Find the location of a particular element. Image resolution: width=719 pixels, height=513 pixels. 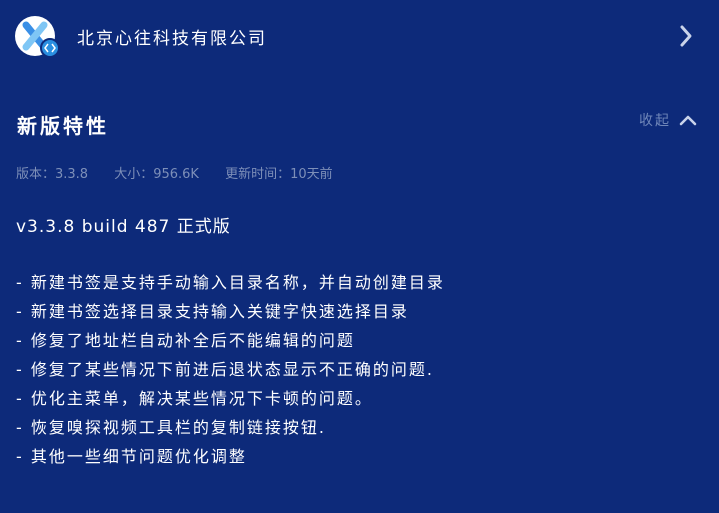

app-meta: 版本：3.3.8 大小：956.6K 更新时间：10天前 is located at coordinates (185, 172).